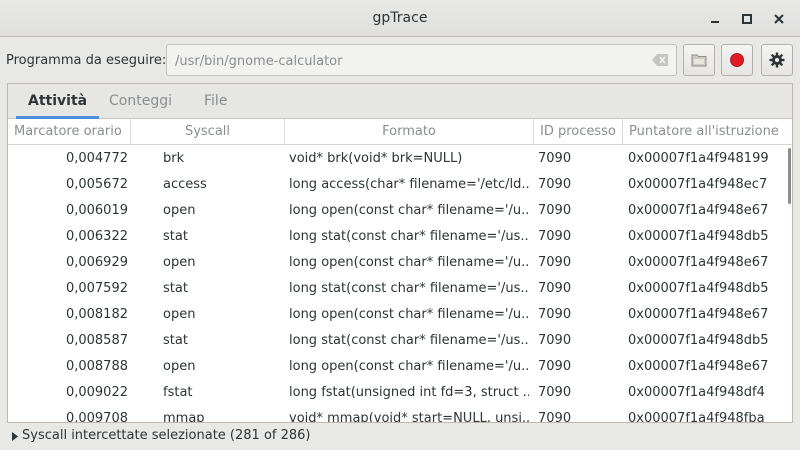 This screenshot has width=800, height=450. Describe the element at coordinates (696, 392) in the screenshot. I see `cell-pointer: 0x00007f1a4f948df4` at that location.